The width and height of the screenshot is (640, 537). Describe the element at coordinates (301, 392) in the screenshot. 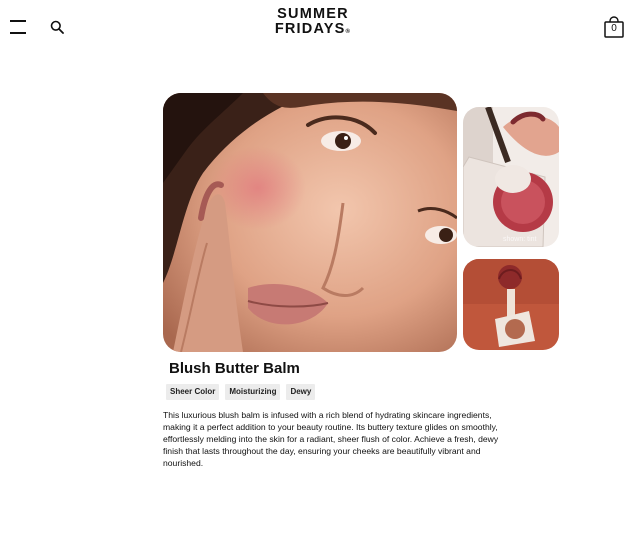

I see `tag-dewy: Dewy` at that location.